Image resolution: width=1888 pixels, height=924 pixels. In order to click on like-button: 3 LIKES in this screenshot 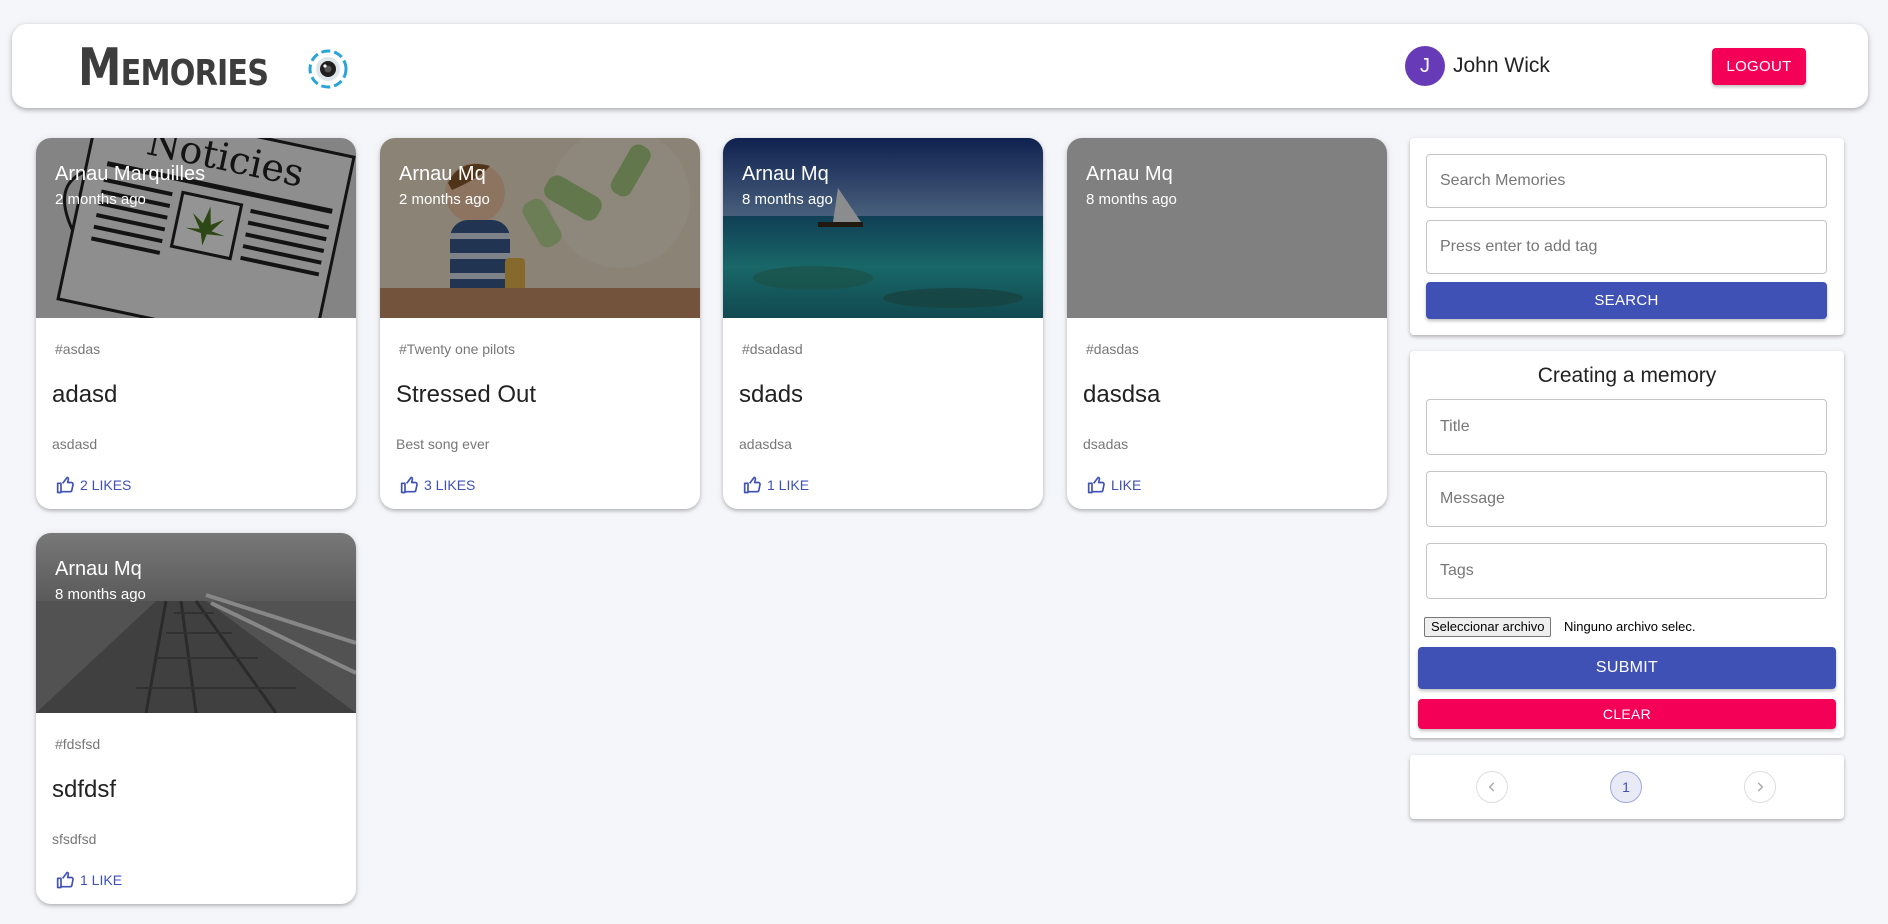, I will do `click(437, 485)`.